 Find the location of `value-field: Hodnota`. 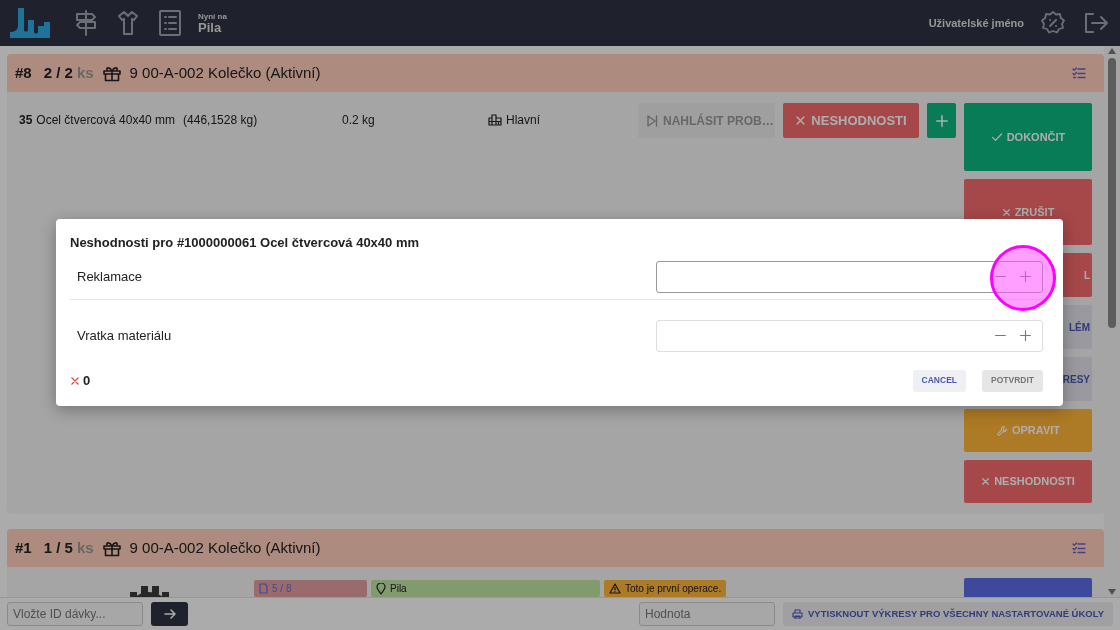

value-field: Hodnota is located at coordinates (707, 614).